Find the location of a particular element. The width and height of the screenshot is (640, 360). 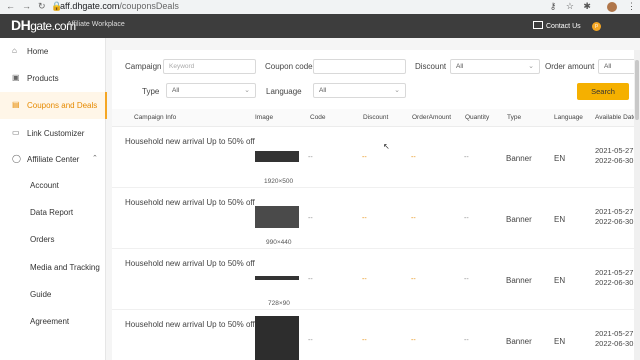

image-size: 990×440 is located at coordinates (279, 242).